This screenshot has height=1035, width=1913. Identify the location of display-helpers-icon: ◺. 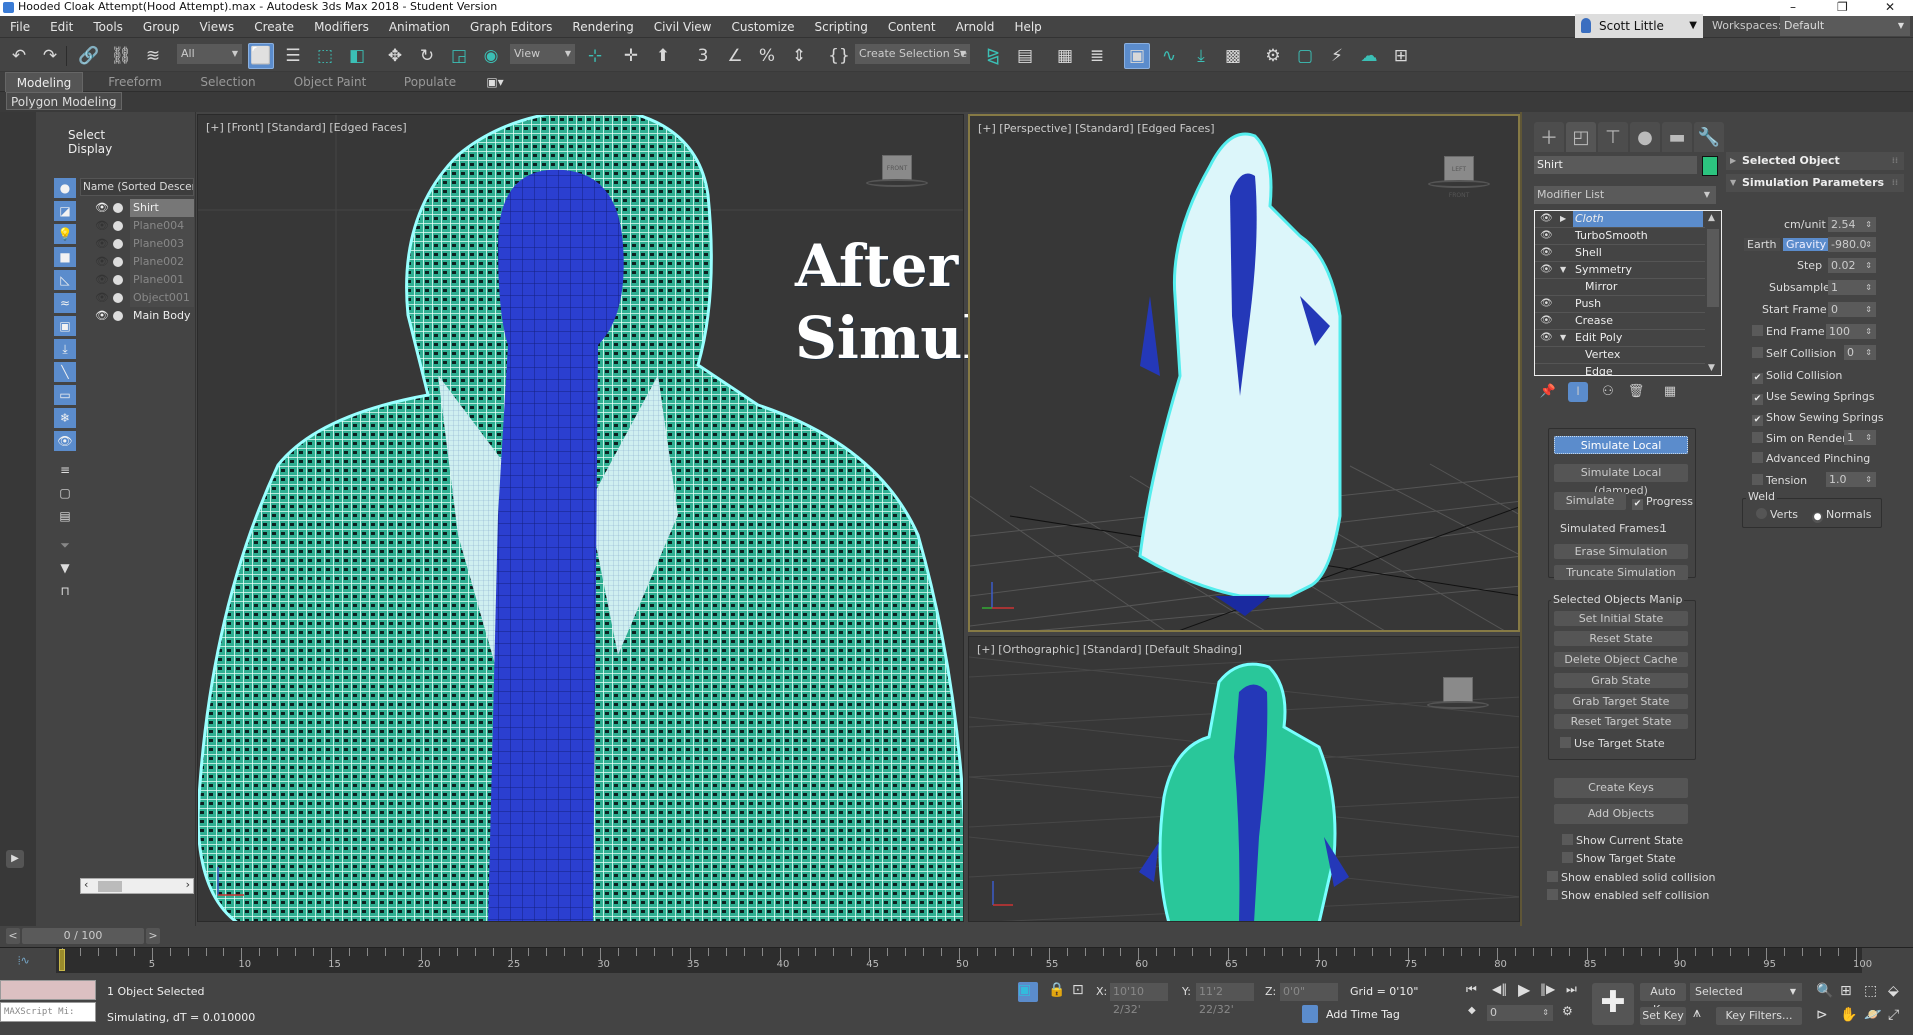
(65, 280).